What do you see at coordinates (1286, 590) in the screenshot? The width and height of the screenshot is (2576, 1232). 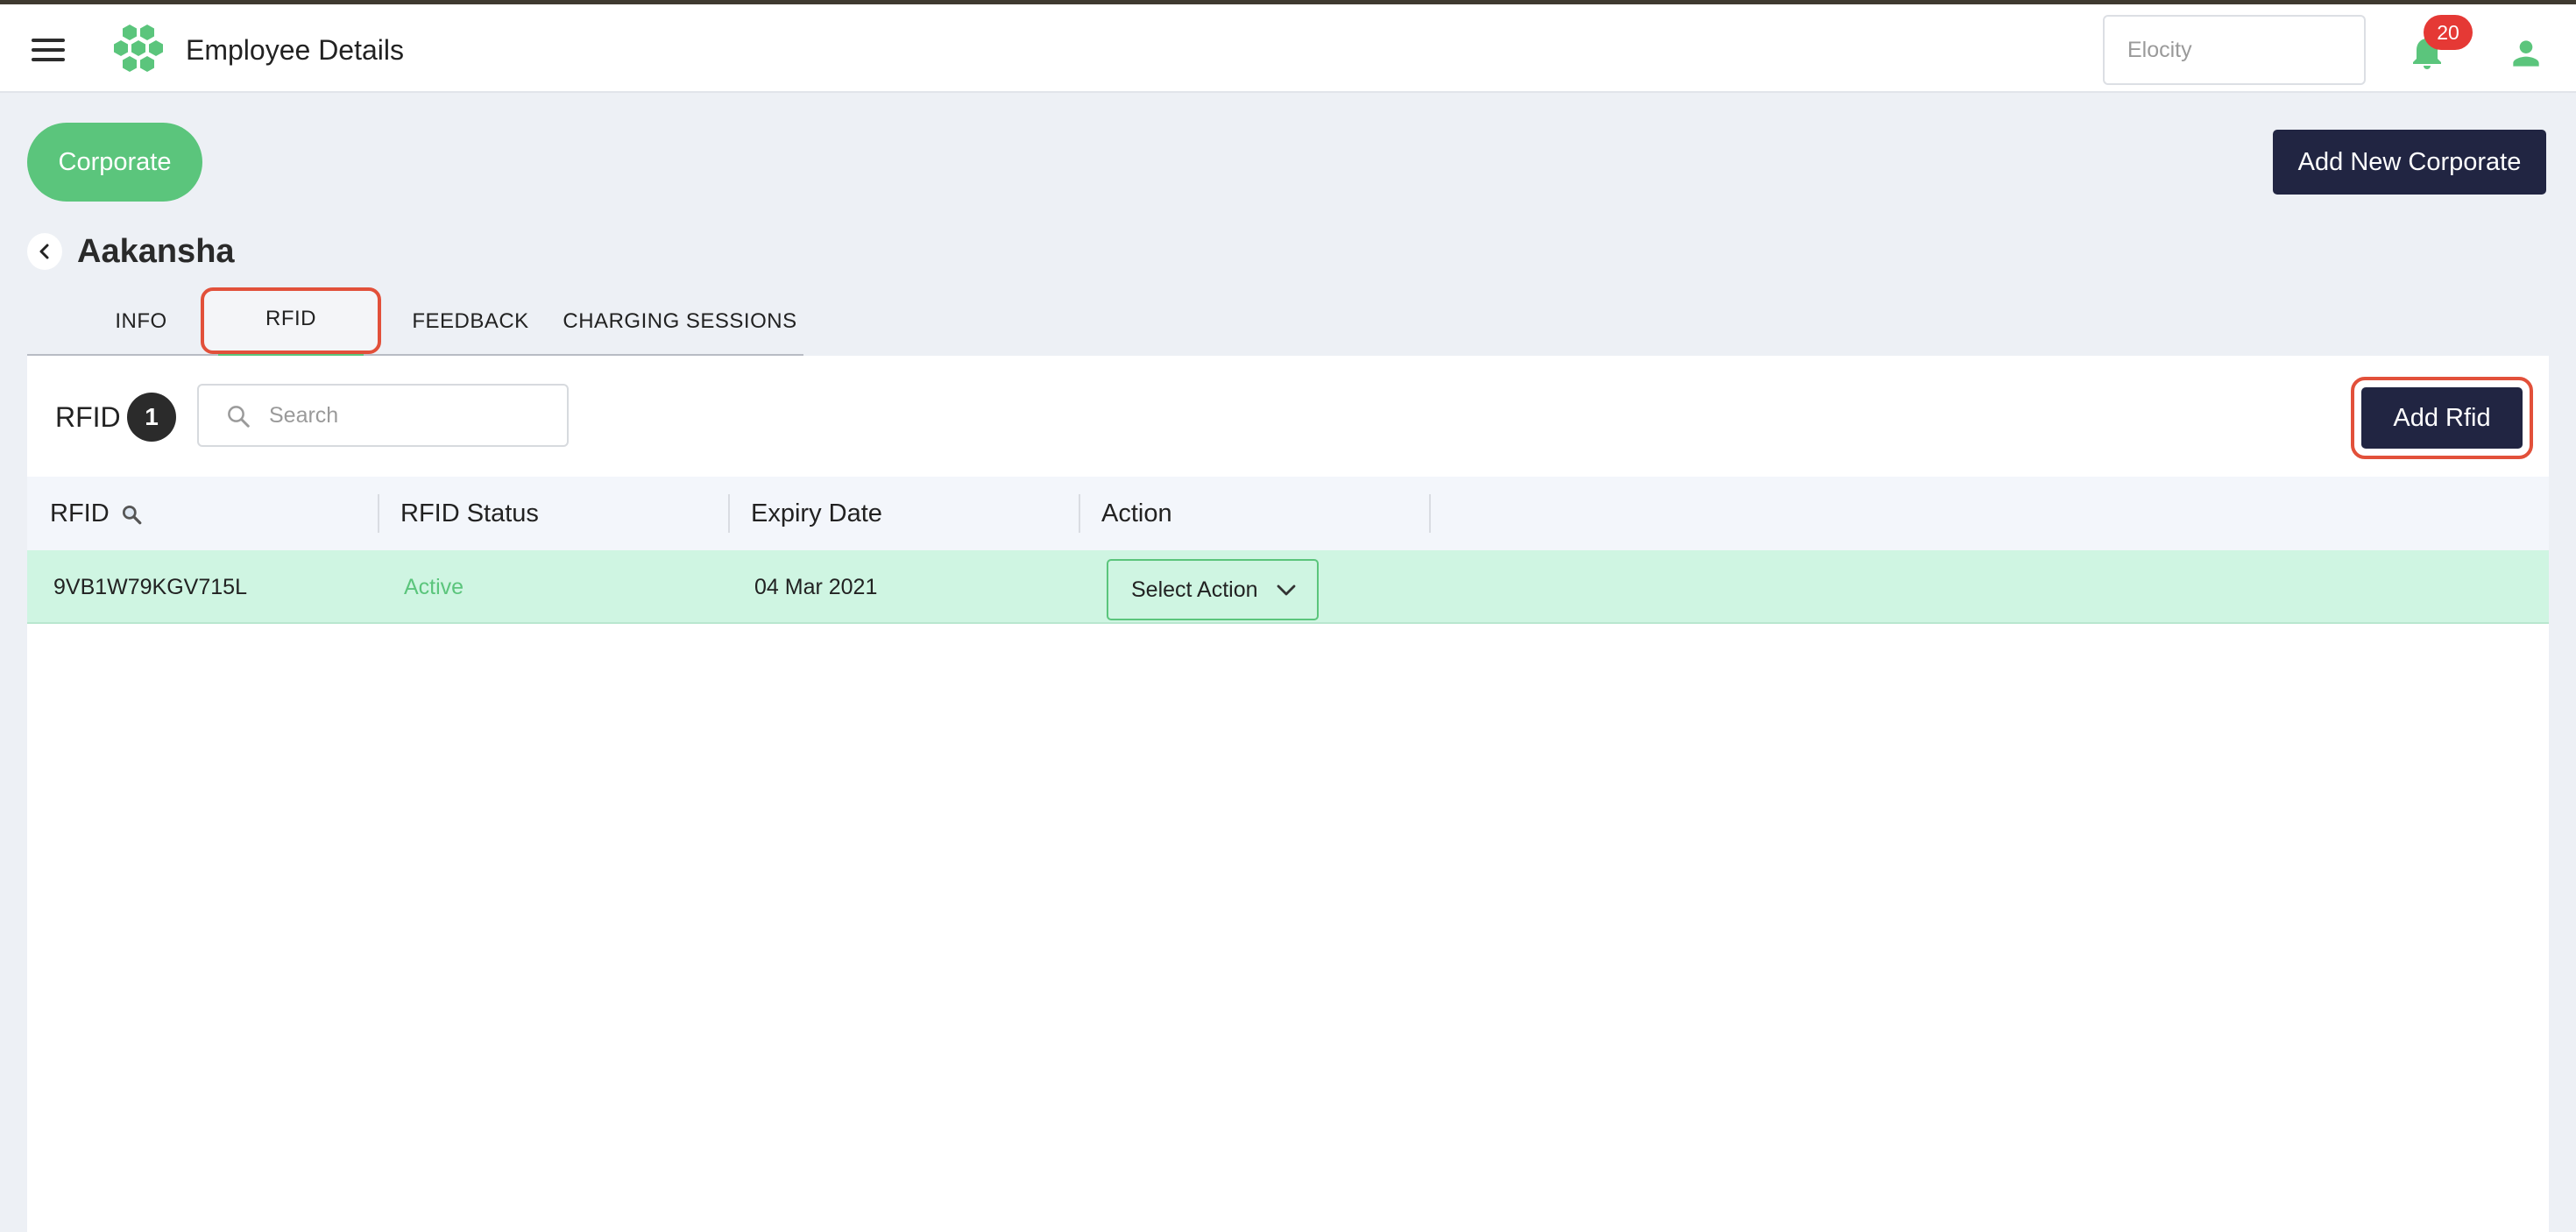 I see `chevron-down-icon` at bounding box center [1286, 590].